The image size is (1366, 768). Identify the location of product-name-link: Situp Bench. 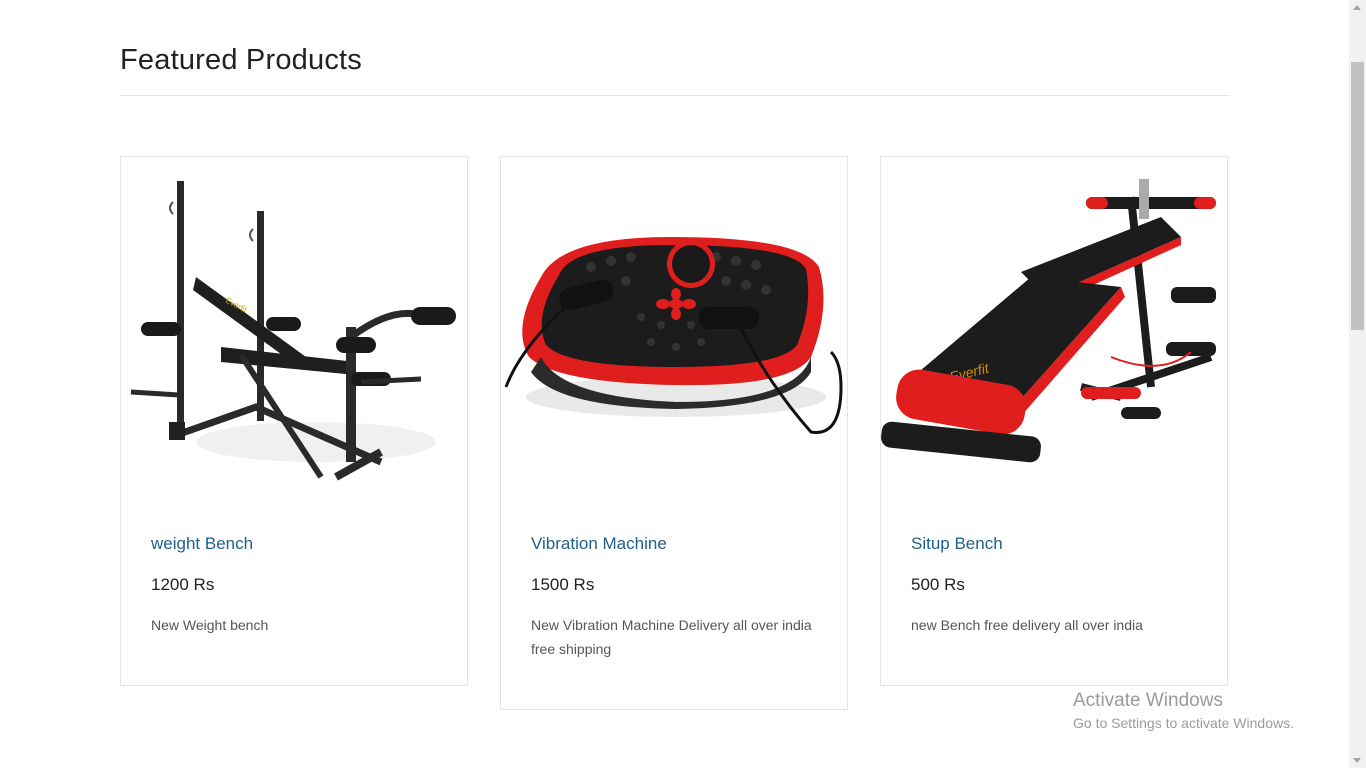
(957, 544).